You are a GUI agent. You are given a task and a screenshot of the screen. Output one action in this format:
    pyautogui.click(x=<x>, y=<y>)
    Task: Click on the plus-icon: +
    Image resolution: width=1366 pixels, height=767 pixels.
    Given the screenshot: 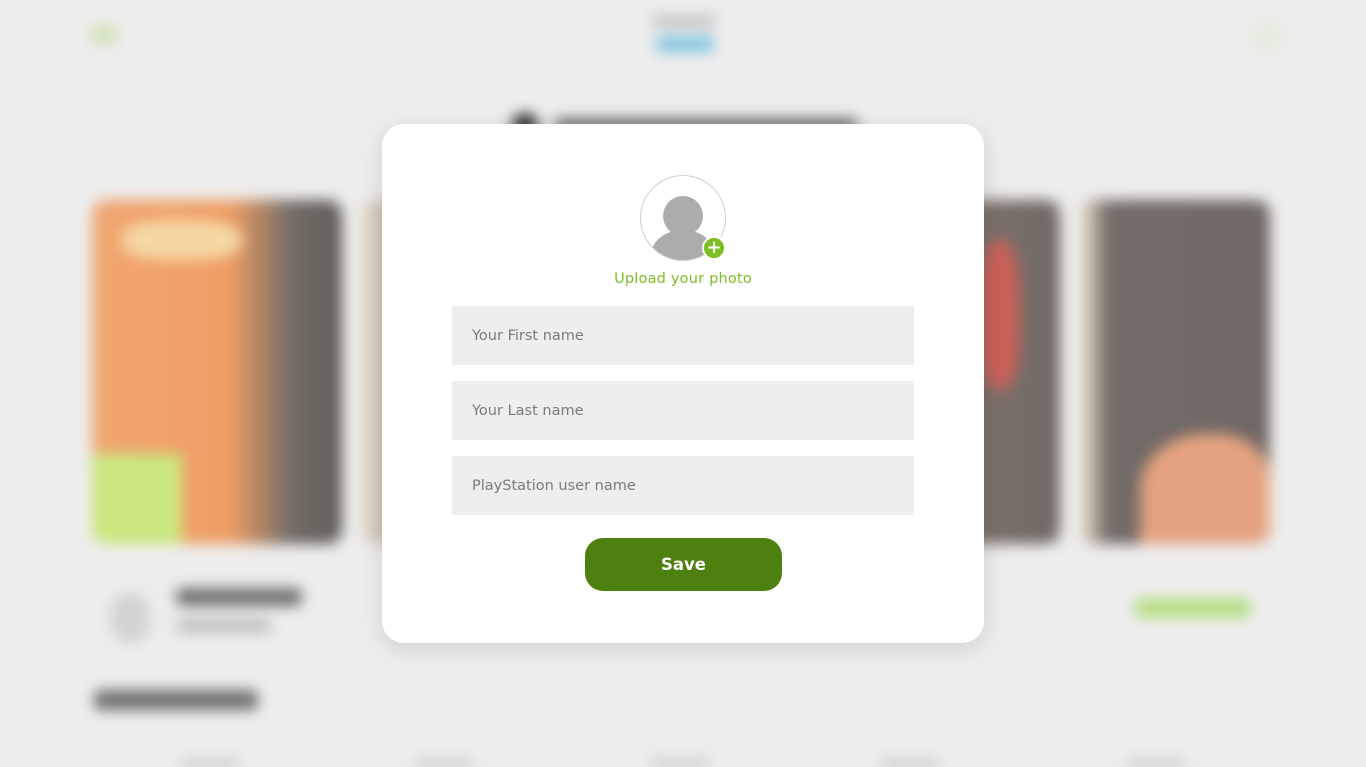 What is the action you would take?
    pyautogui.click(x=714, y=248)
    